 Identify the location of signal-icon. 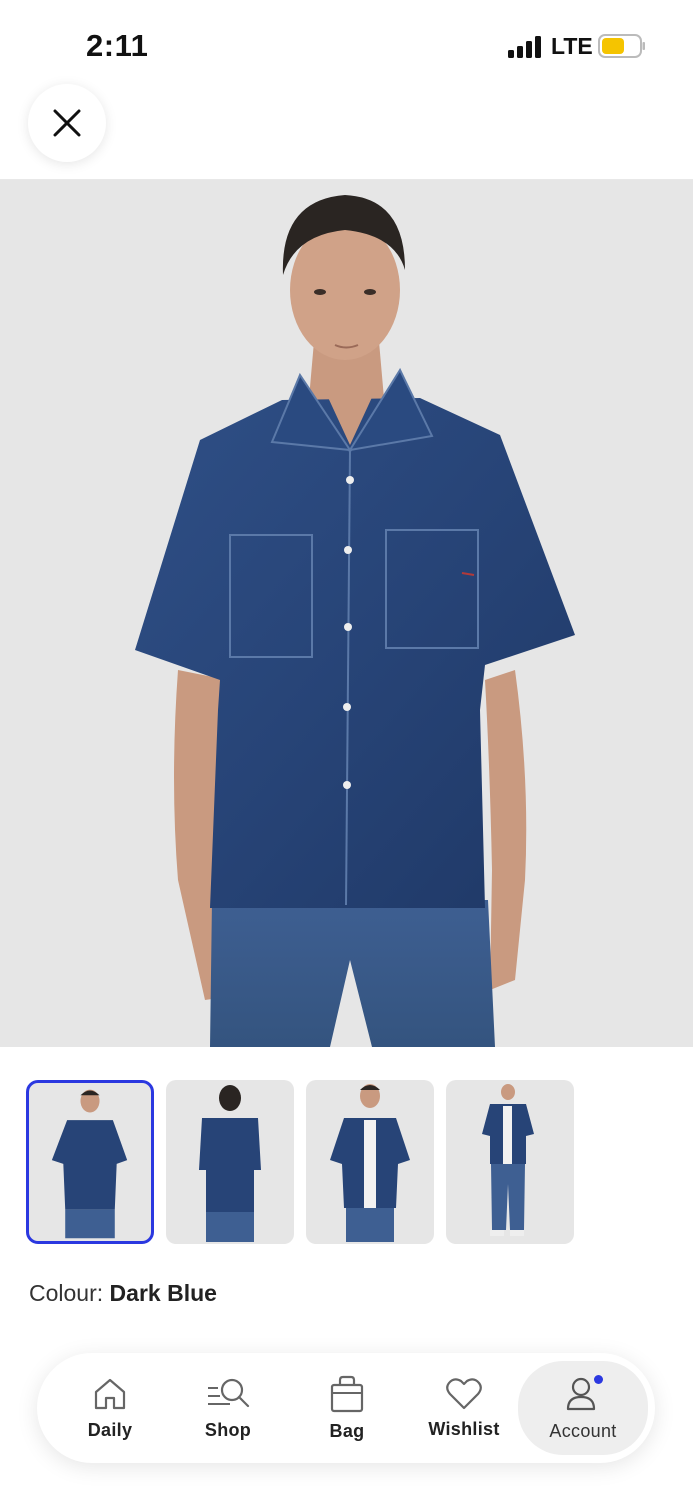
(524, 47).